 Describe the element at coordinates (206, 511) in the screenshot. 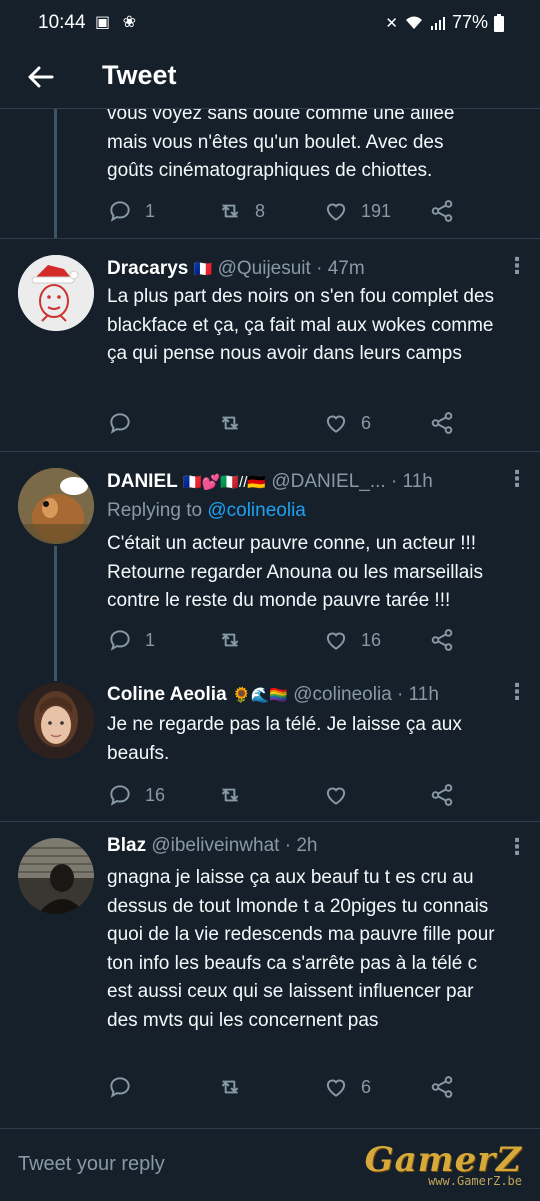

I see `replying-to: Replying to @colineolia` at that location.